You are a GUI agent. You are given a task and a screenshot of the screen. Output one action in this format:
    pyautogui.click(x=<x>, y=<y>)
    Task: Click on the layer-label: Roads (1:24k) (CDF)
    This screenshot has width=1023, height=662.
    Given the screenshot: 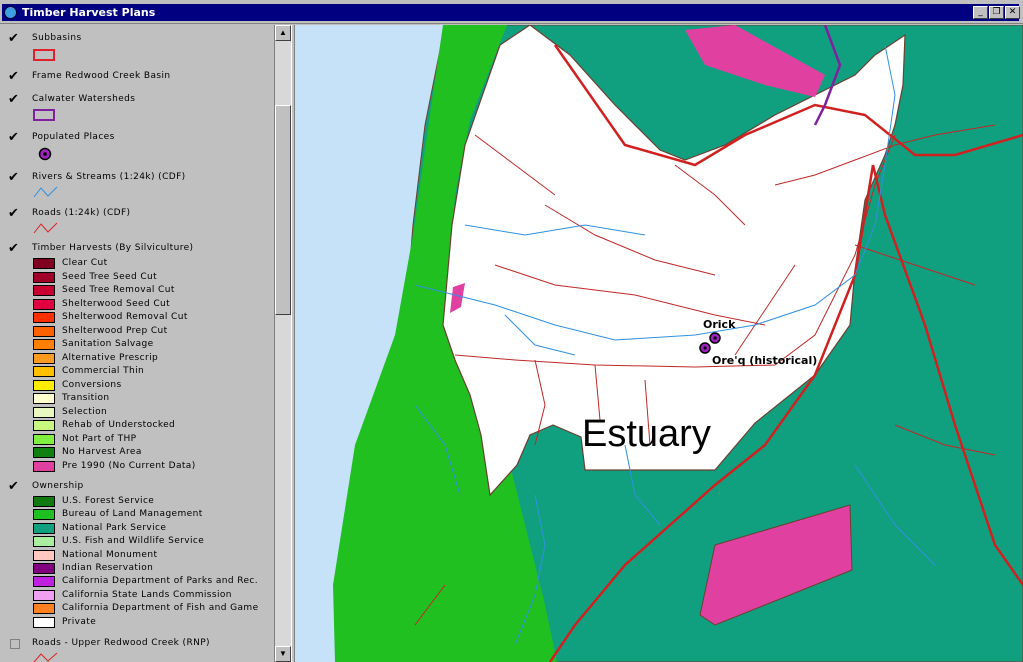 What is the action you would take?
    pyautogui.click(x=81, y=213)
    